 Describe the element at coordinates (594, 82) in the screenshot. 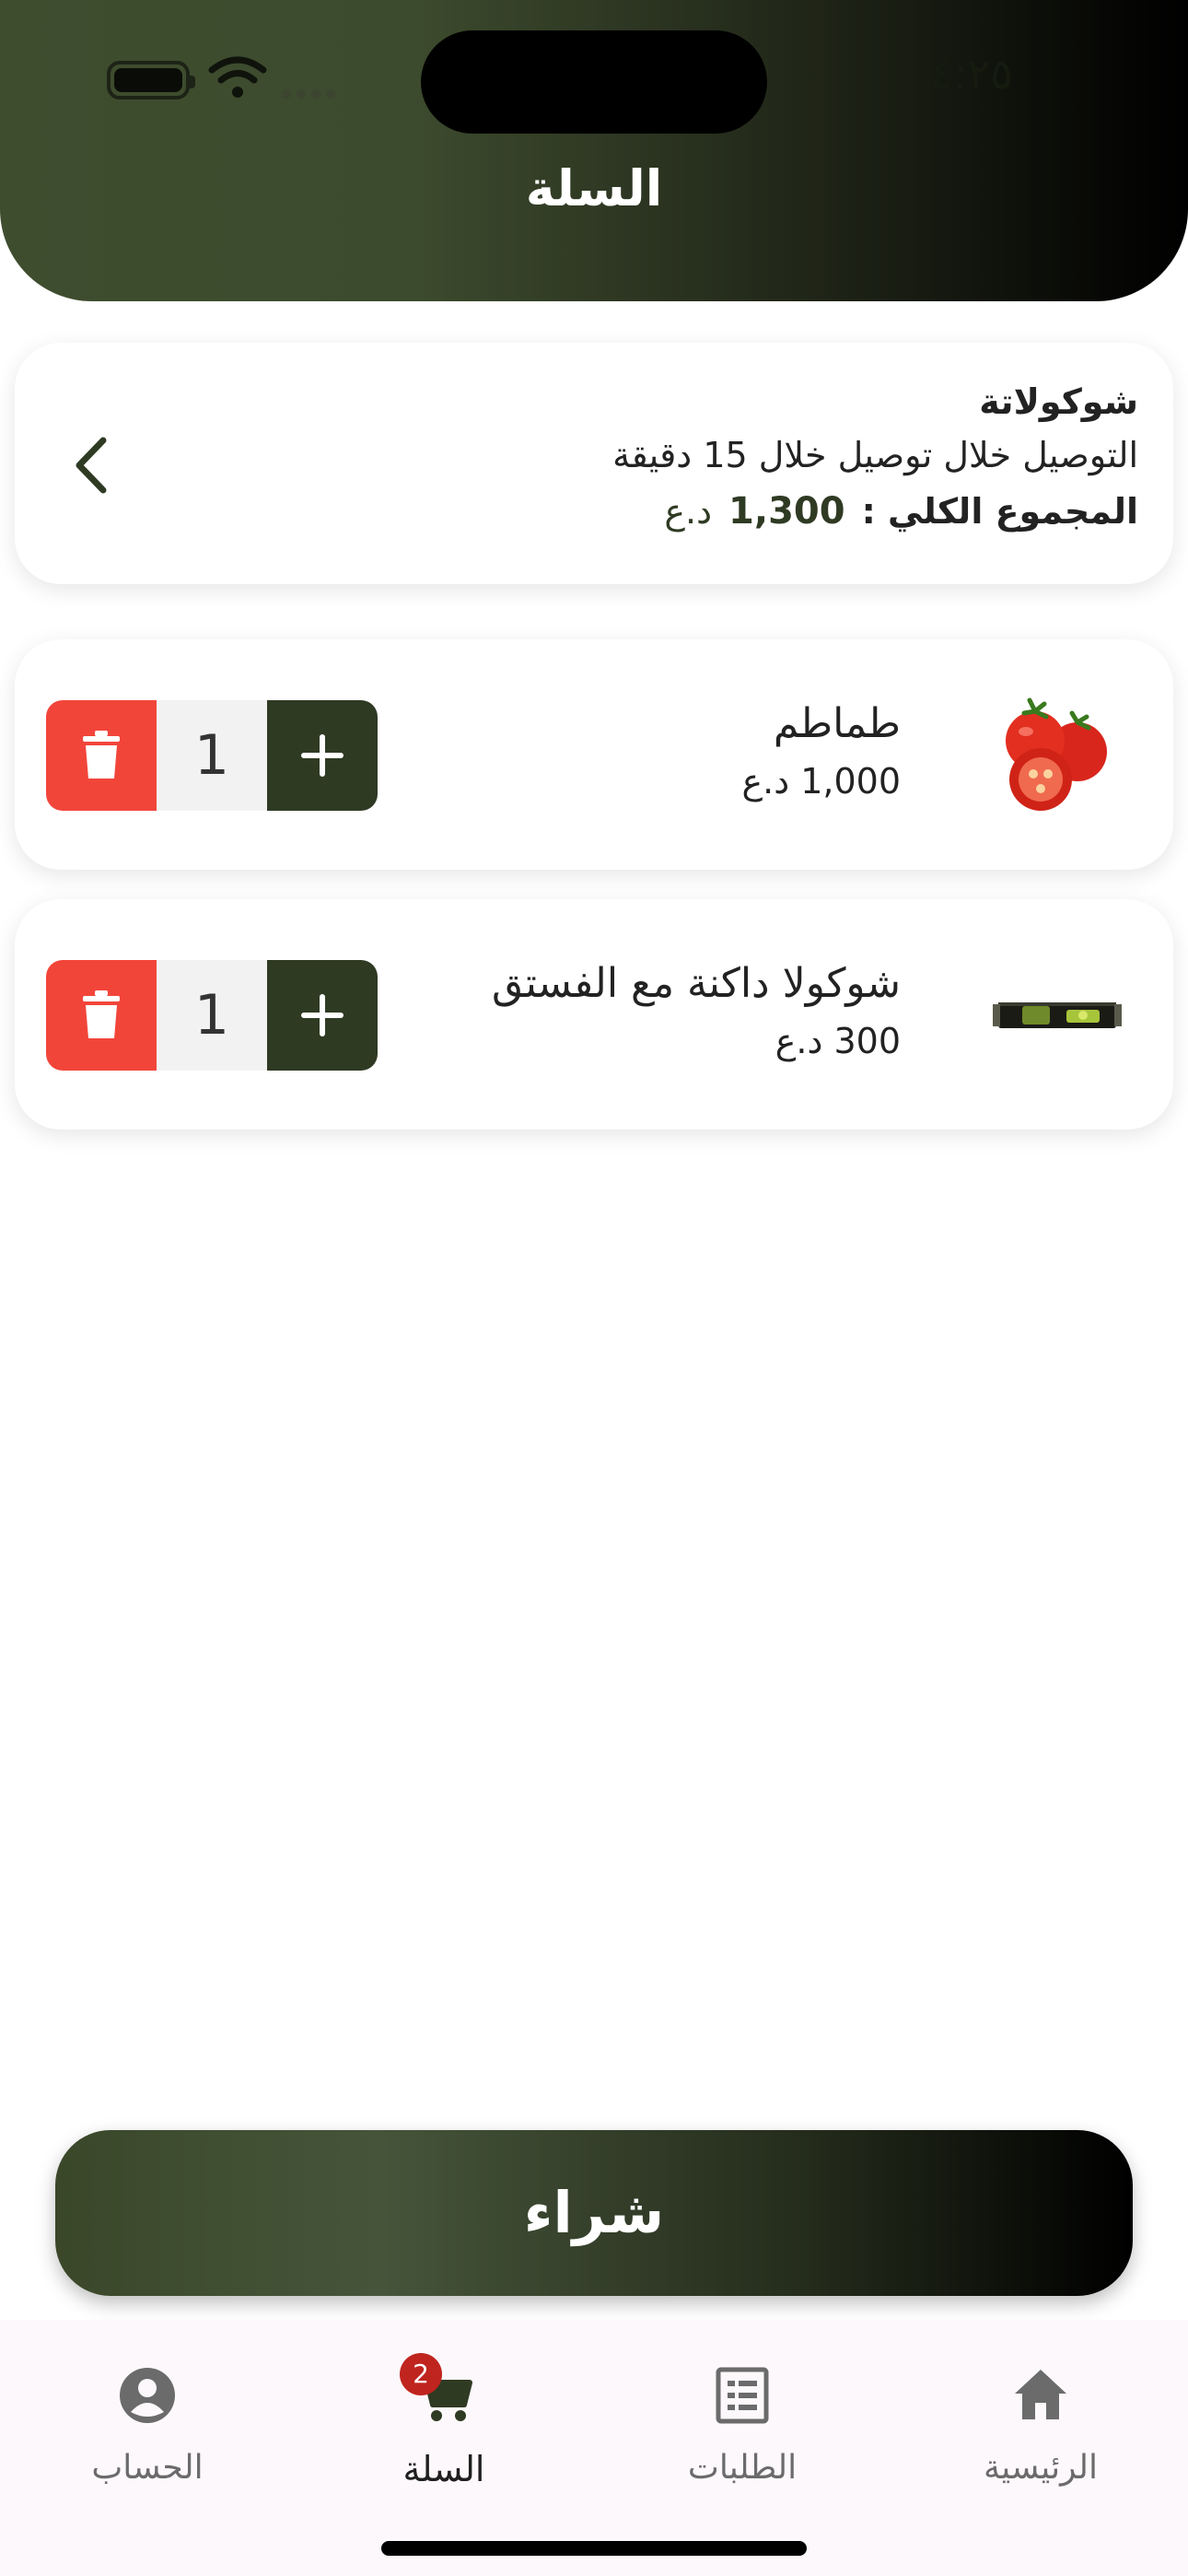

I see `dynamic-island` at that location.